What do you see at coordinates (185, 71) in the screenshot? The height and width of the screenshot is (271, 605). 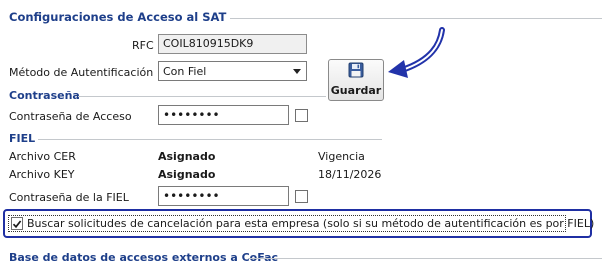 I see `auth-method-value: Con Fiel` at bounding box center [185, 71].